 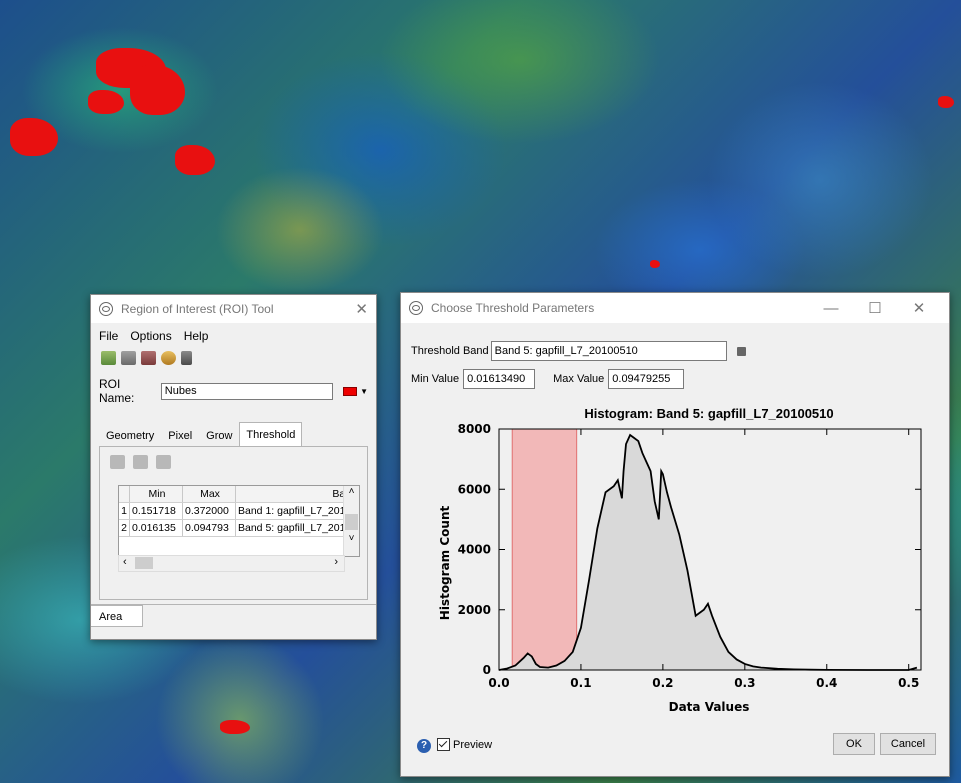 I want to click on menu-file: File, so click(x=108, y=336).